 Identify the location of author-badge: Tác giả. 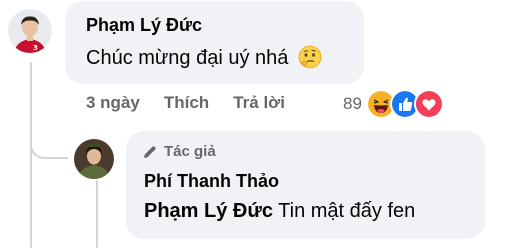
(179, 151).